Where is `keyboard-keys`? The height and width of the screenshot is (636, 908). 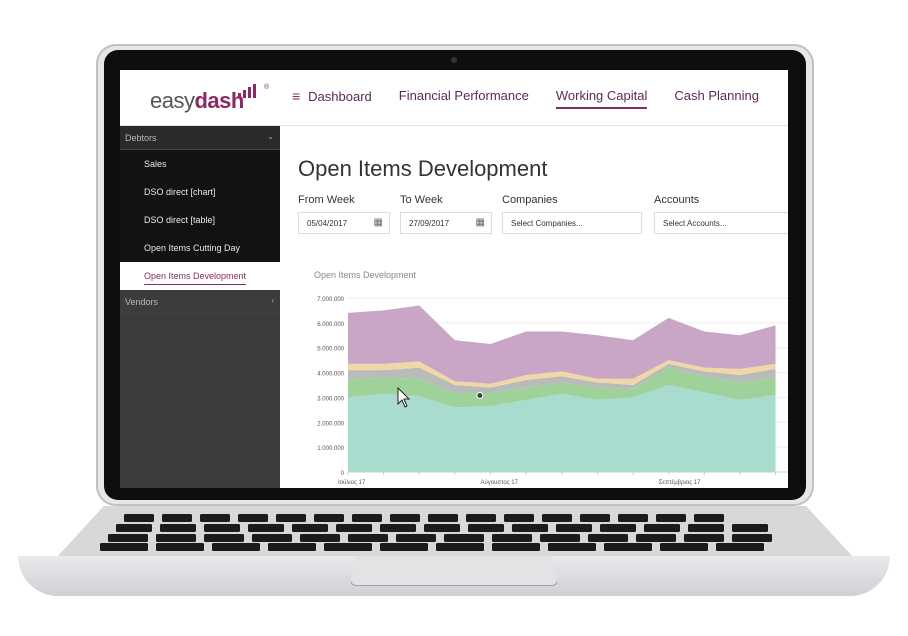
keyboard-keys is located at coordinates (436, 532).